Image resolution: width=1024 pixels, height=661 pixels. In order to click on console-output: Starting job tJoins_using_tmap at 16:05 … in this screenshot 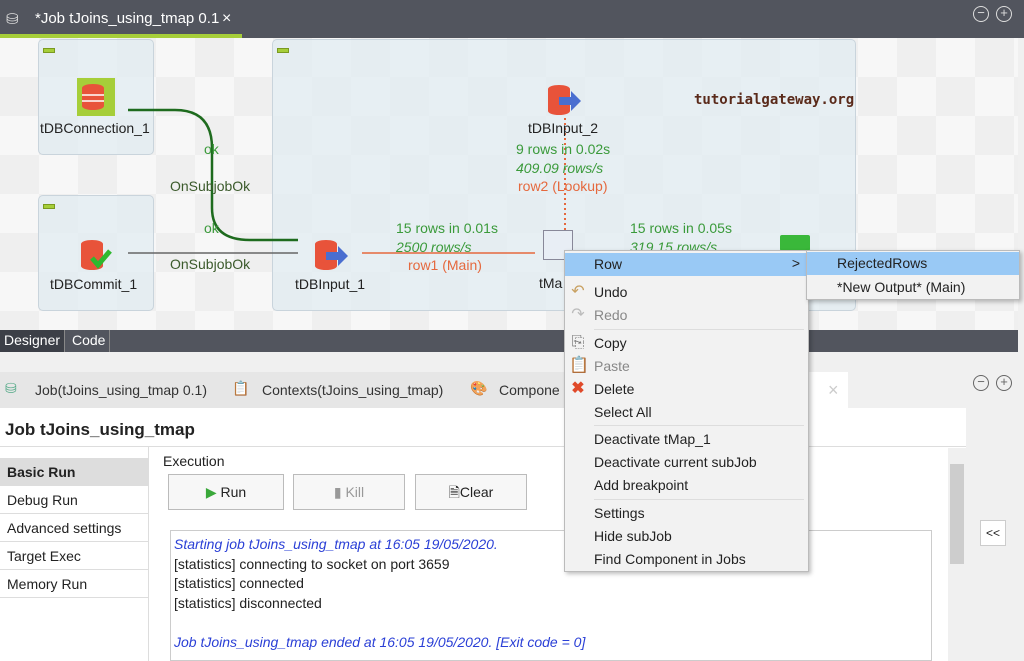, I will do `click(551, 595)`.